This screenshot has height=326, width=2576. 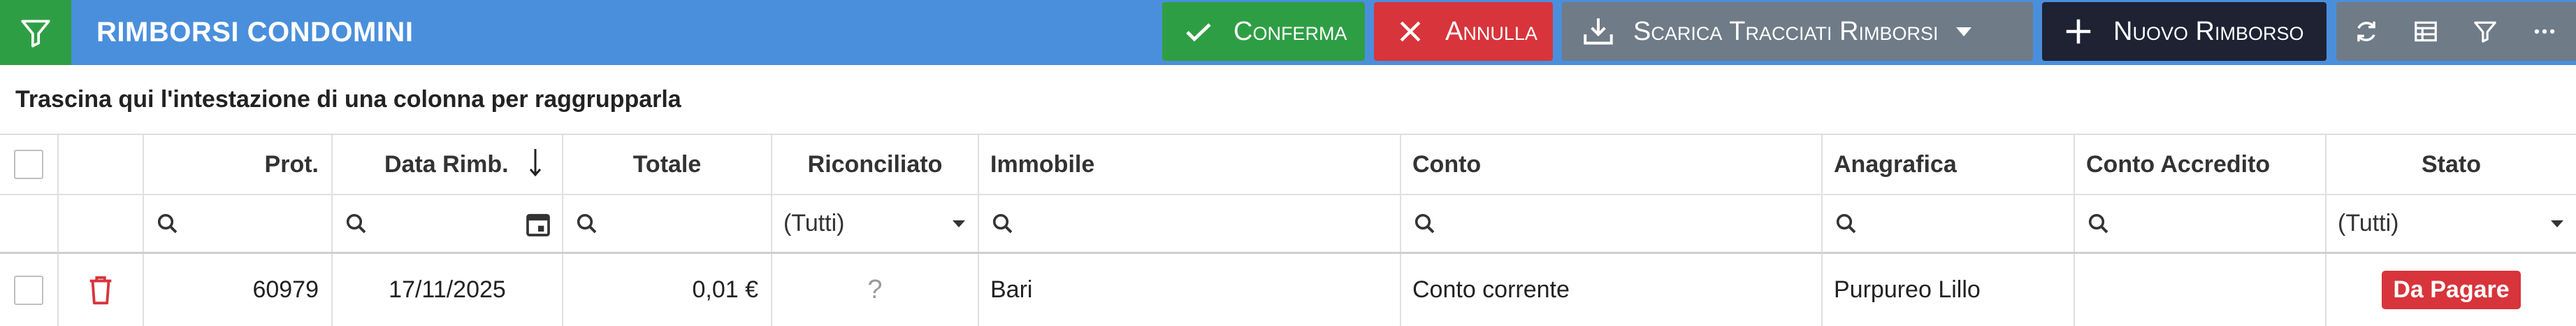 What do you see at coordinates (1190, 223) in the screenshot?
I see `filter-immobile` at bounding box center [1190, 223].